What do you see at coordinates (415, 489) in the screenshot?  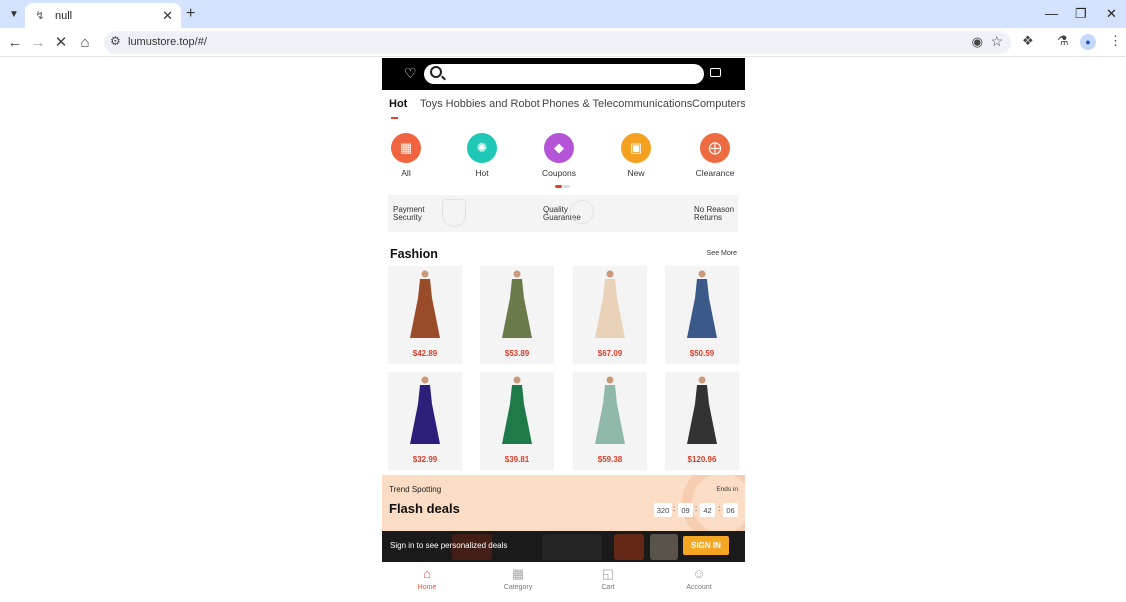 I see `flash-kicker: Trend Spotting` at bounding box center [415, 489].